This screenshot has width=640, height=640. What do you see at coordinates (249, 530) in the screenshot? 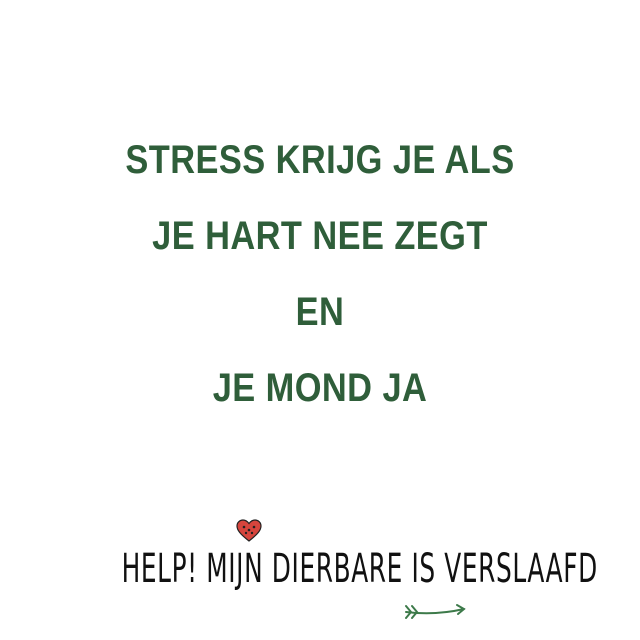
I see `heart-icon` at bounding box center [249, 530].